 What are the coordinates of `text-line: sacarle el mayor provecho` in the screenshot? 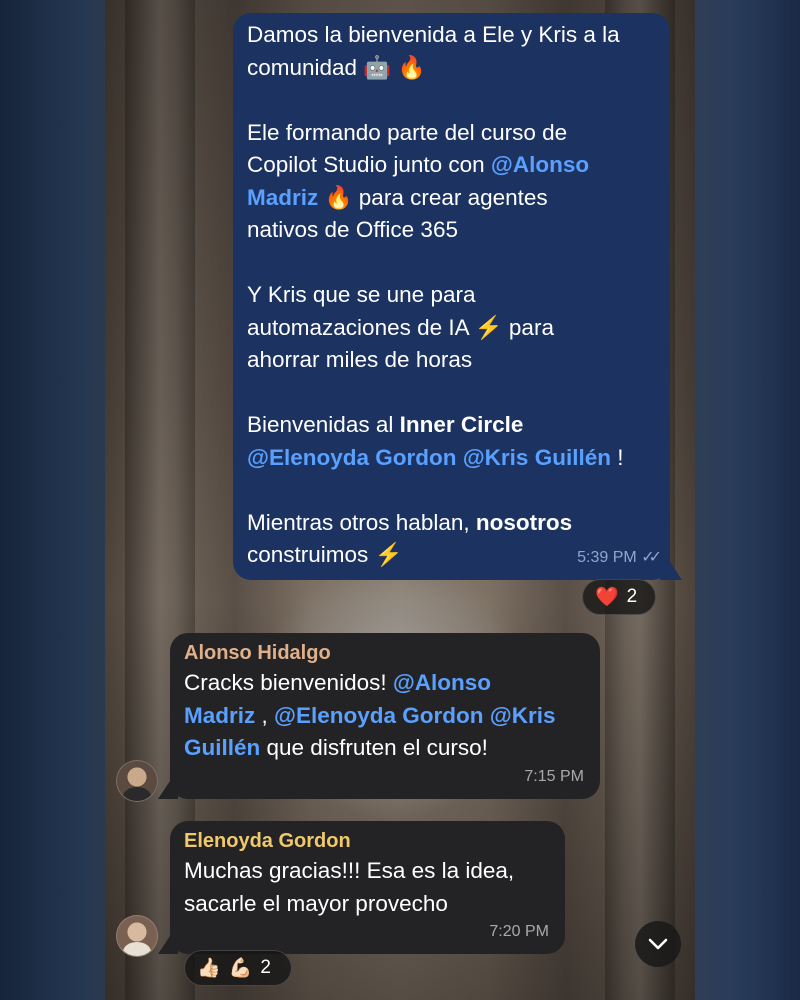 It's located at (316, 903).